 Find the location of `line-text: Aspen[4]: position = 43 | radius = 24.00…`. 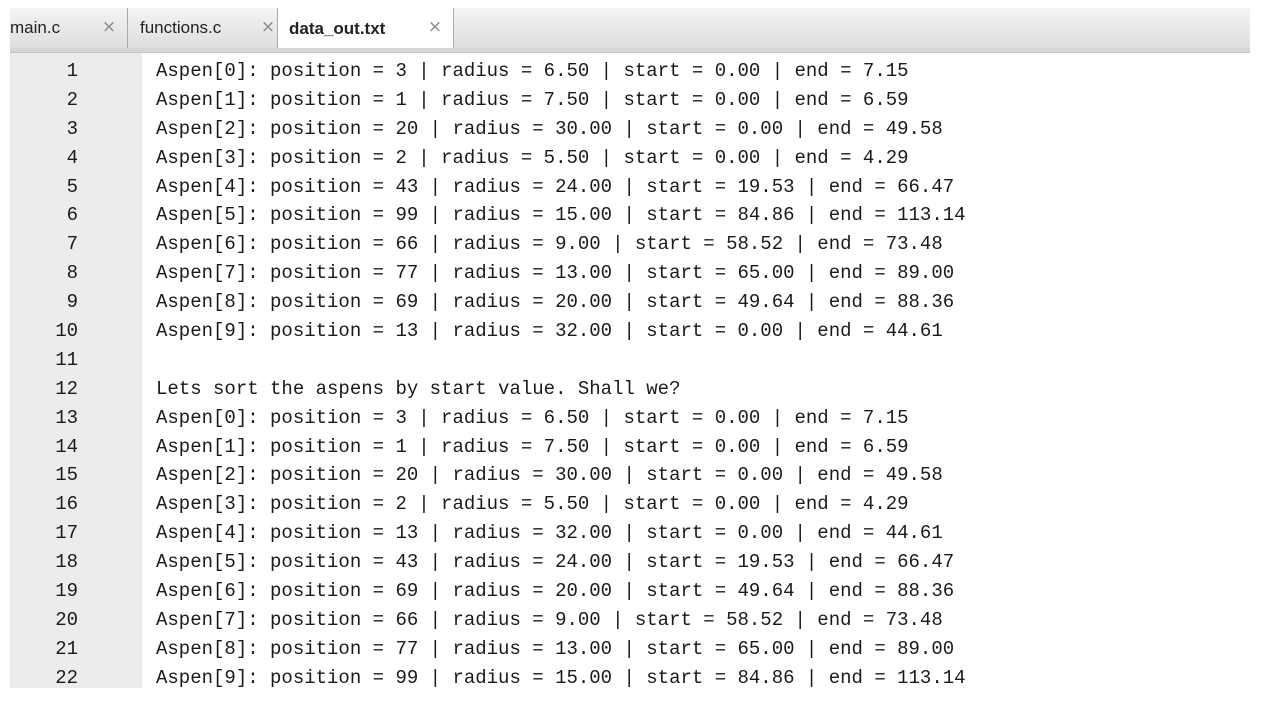

line-text: Aspen[4]: position = 43 | radius = 24.00… is located at coordinates (555, 187).